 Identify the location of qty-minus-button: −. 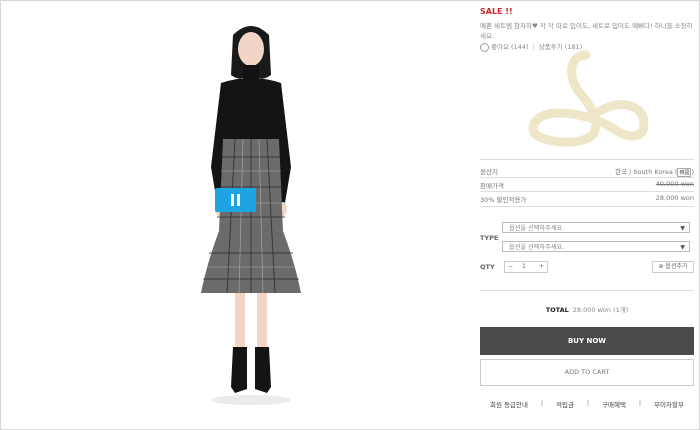
(510, 267).